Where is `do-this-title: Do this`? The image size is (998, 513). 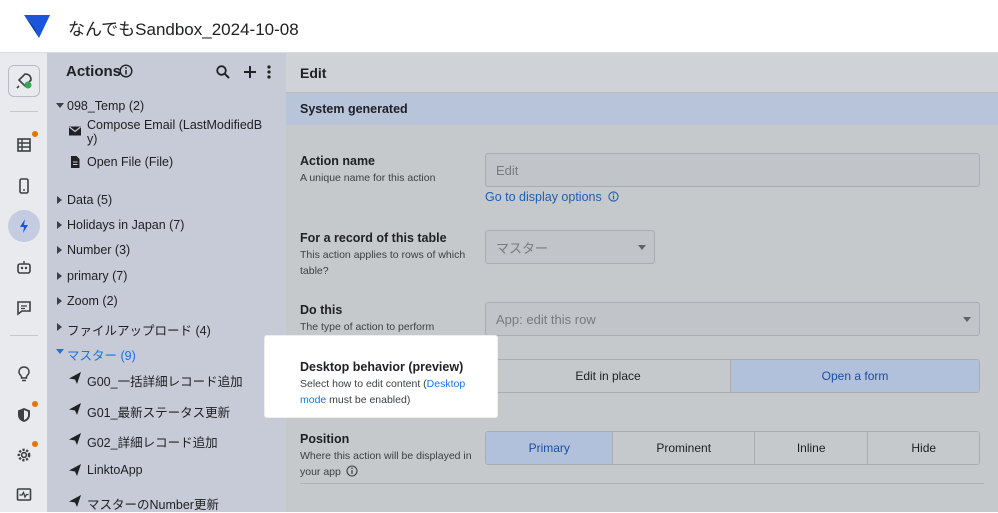
do-this-title: Do this is located at coordinates (321, 310).